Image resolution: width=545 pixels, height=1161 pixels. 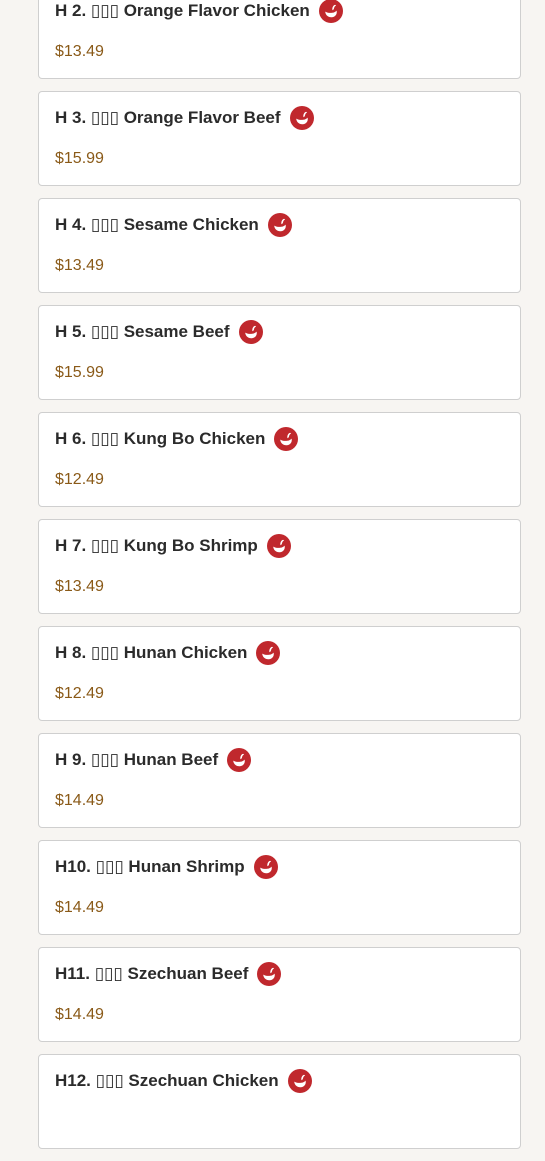 I want to click on menu-item-title-row: H 8. ▯▯▯ Hunan Chicken, so click(x=168, y=653).